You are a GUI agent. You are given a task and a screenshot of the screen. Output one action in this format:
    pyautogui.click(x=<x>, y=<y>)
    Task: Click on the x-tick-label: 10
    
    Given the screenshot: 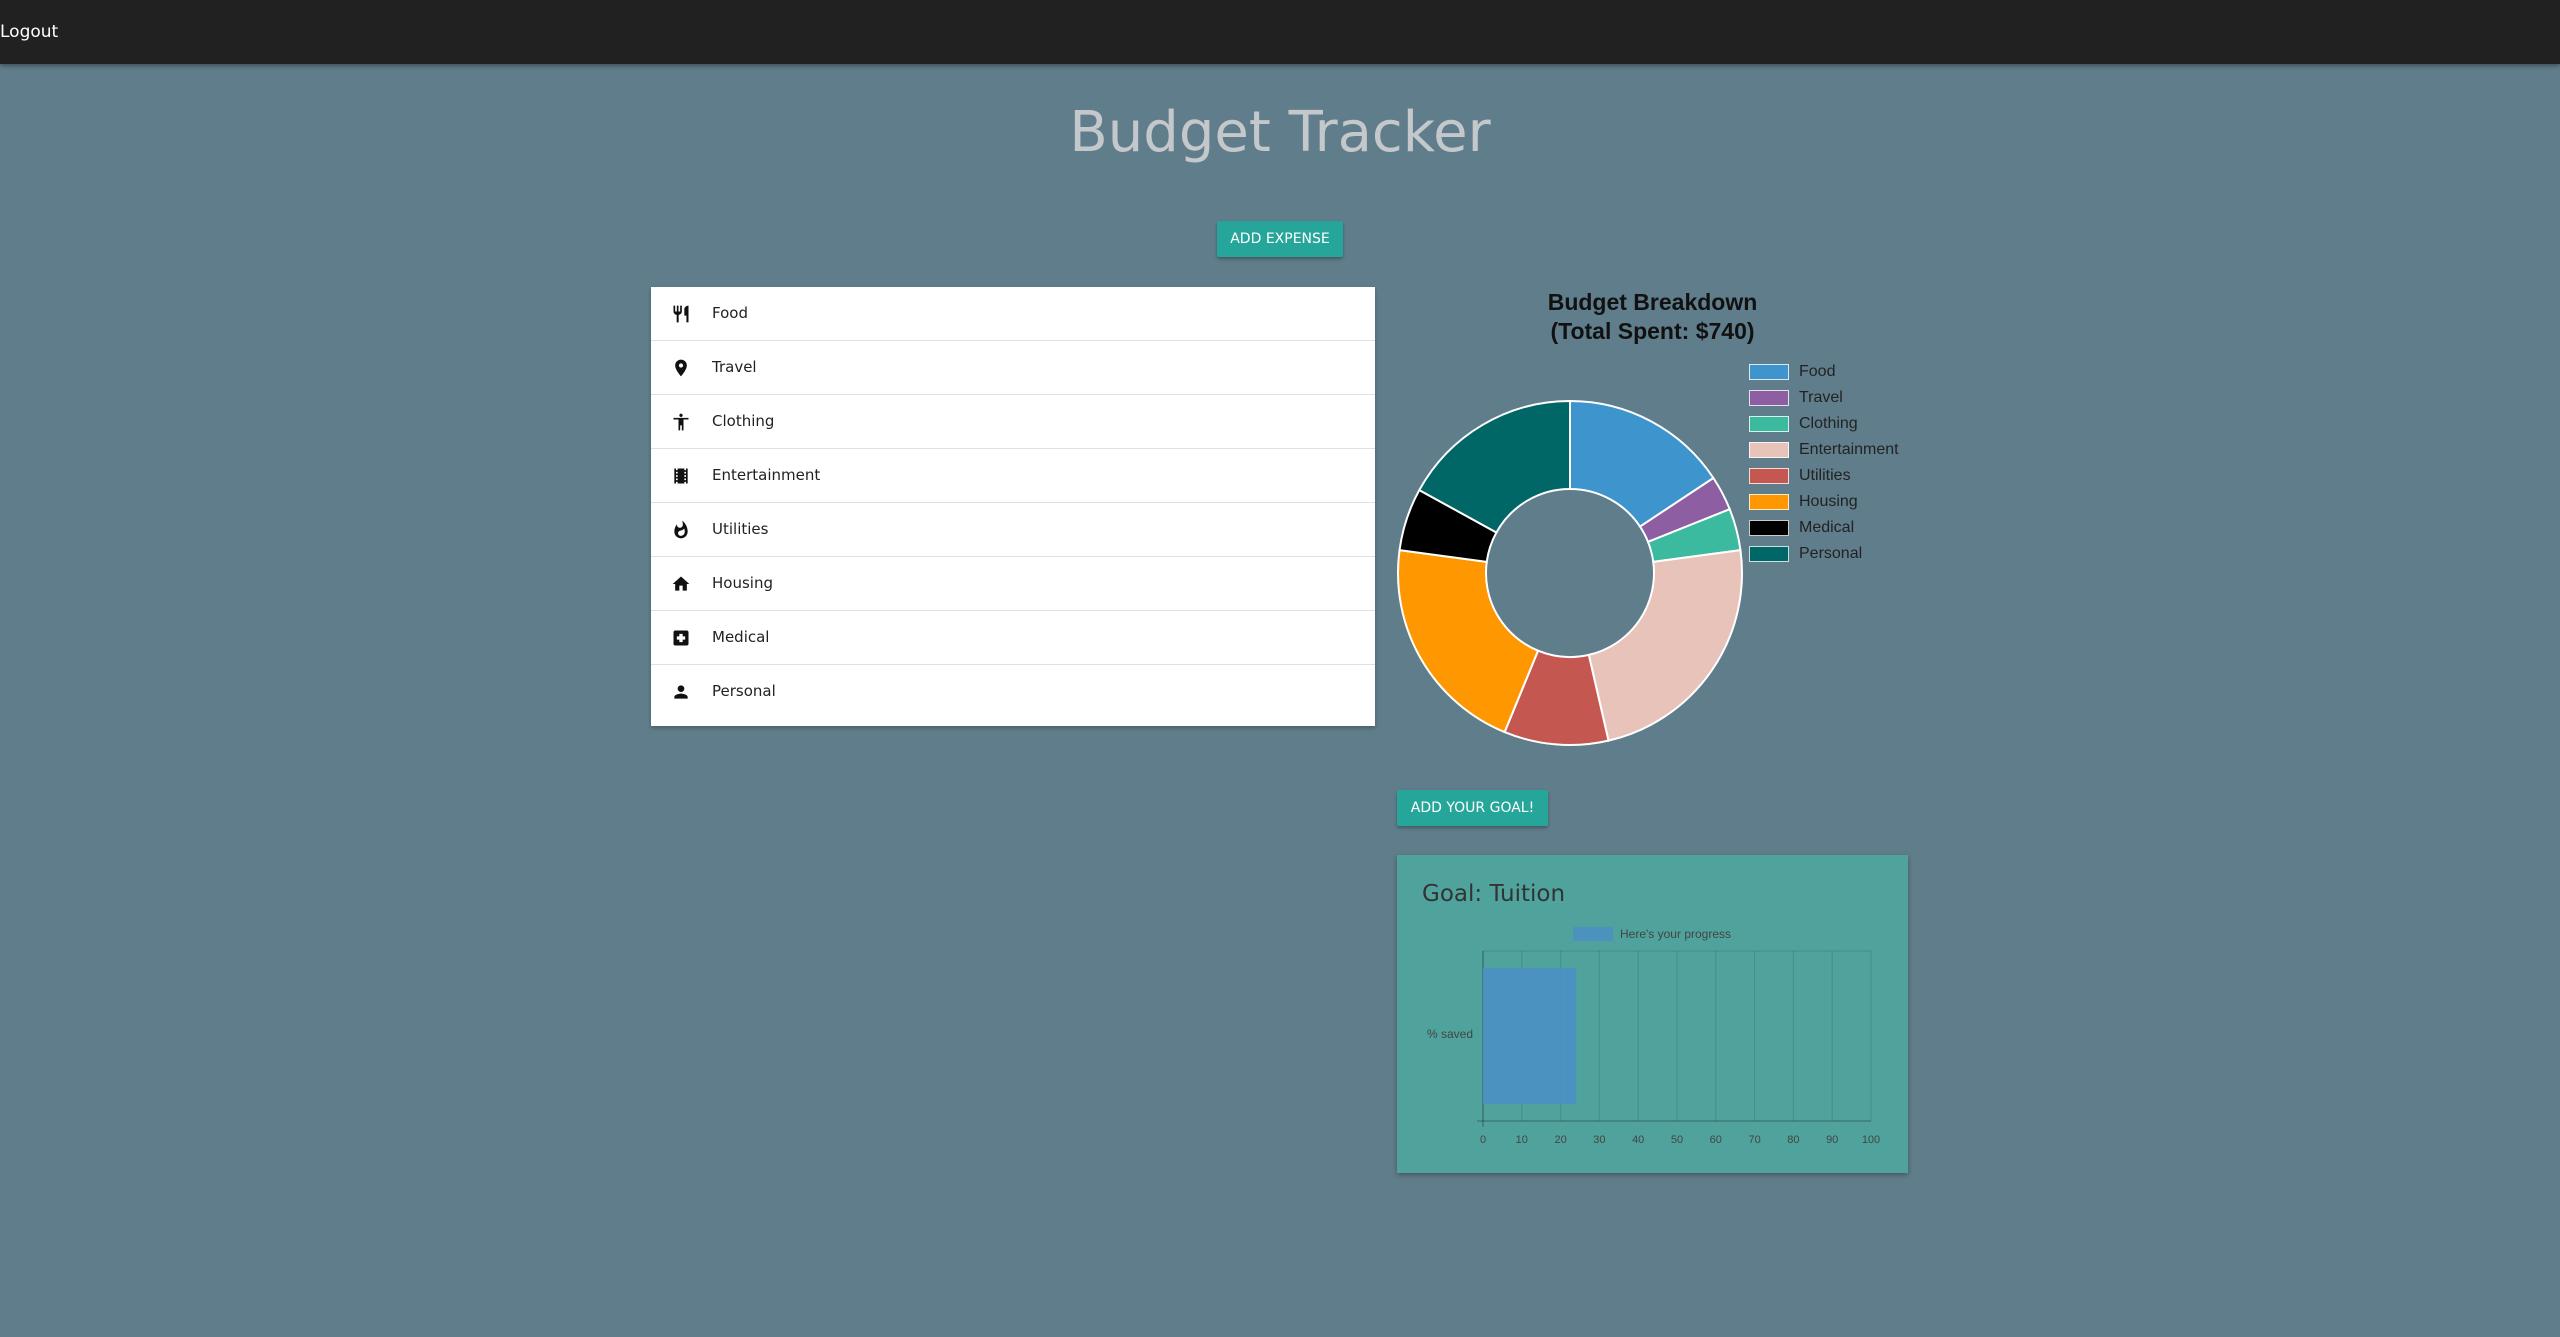 What is the action you would take?
    pyautogui.click(x=1522, y=1140)
    